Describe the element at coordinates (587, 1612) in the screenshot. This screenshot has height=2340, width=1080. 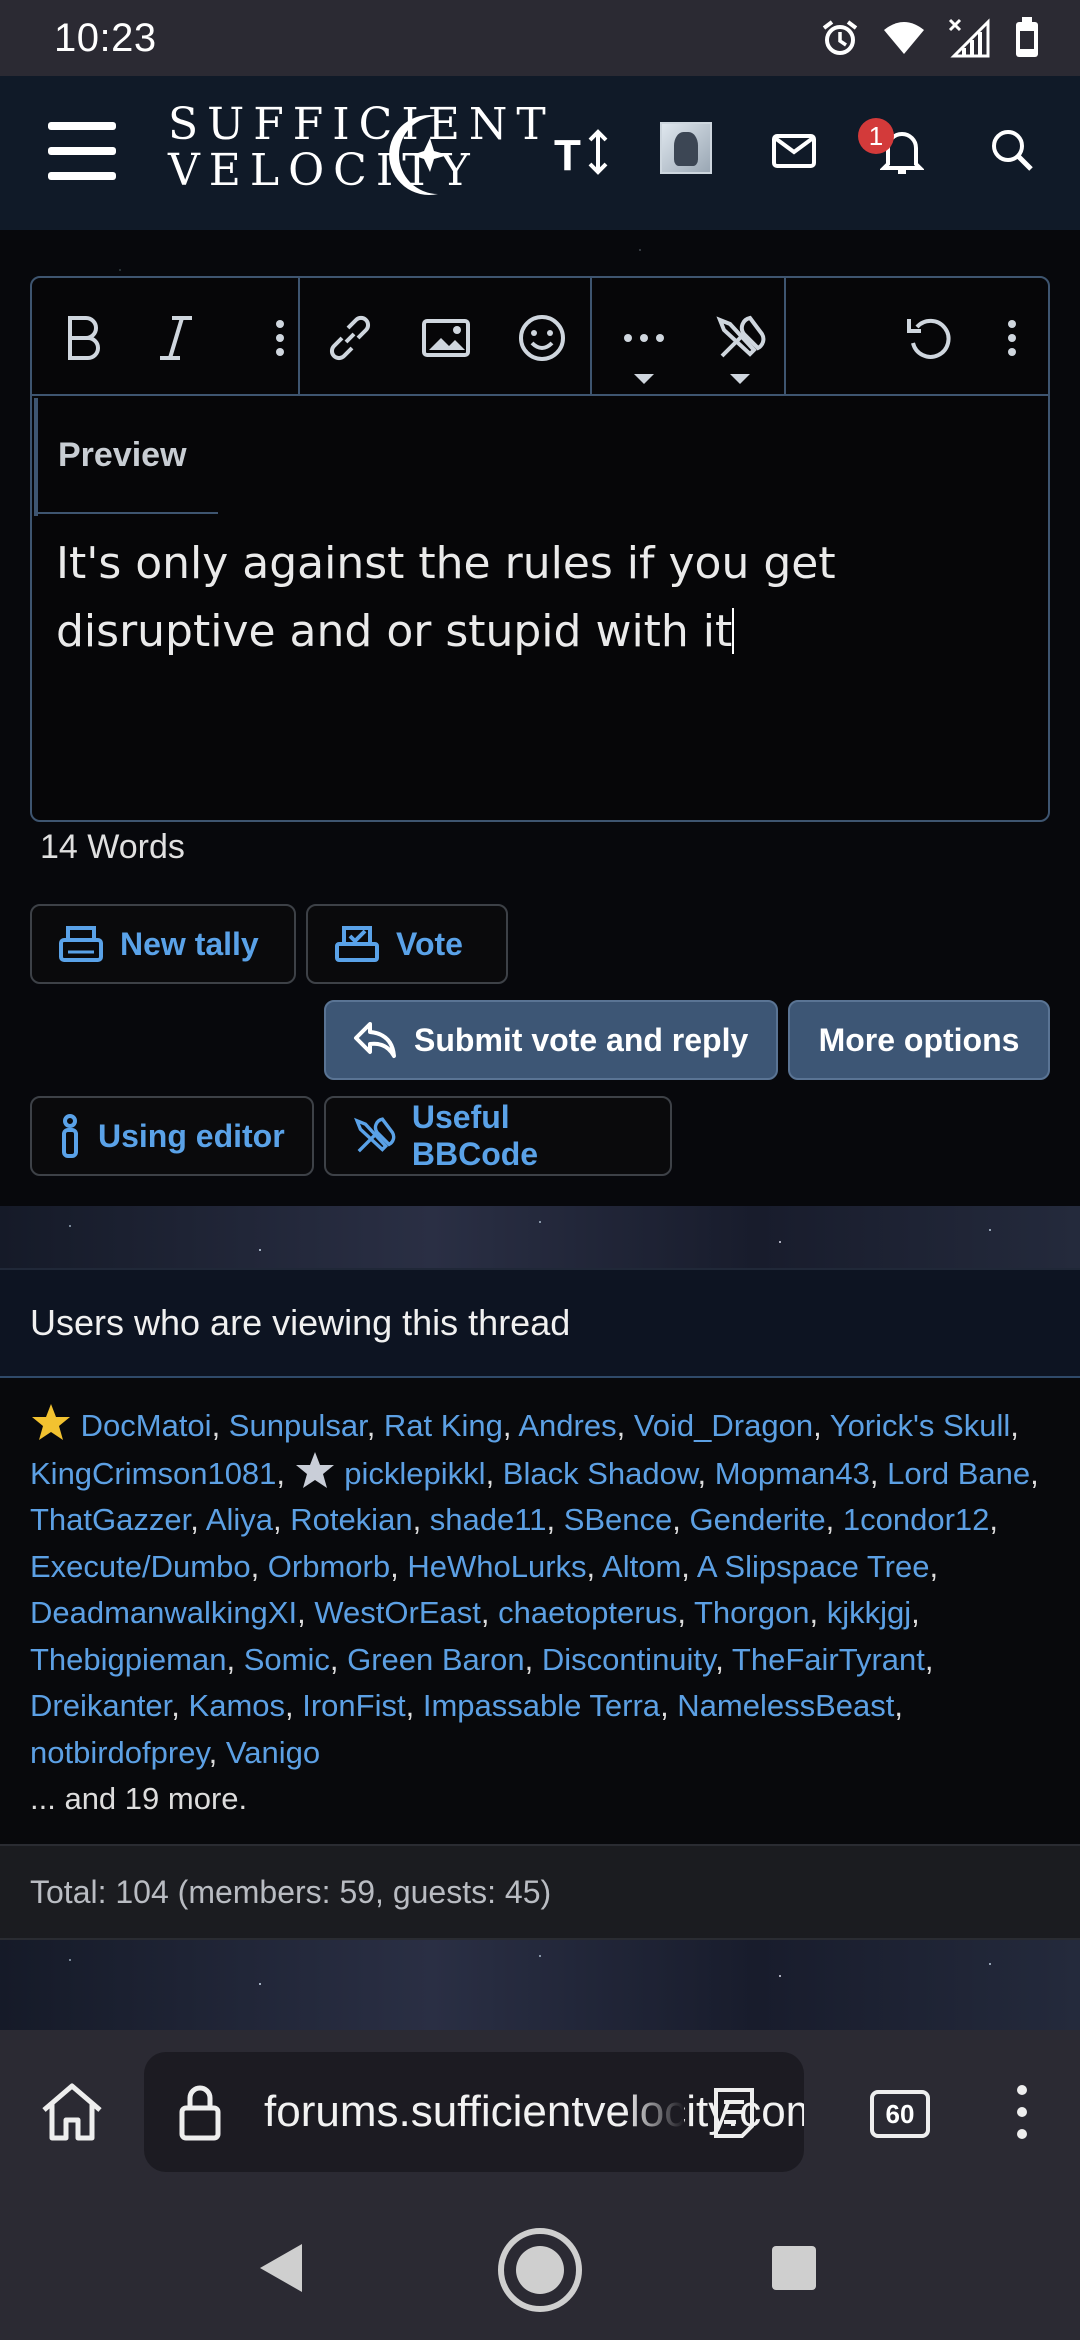
I see `user-link: chaetopterus` at that location.